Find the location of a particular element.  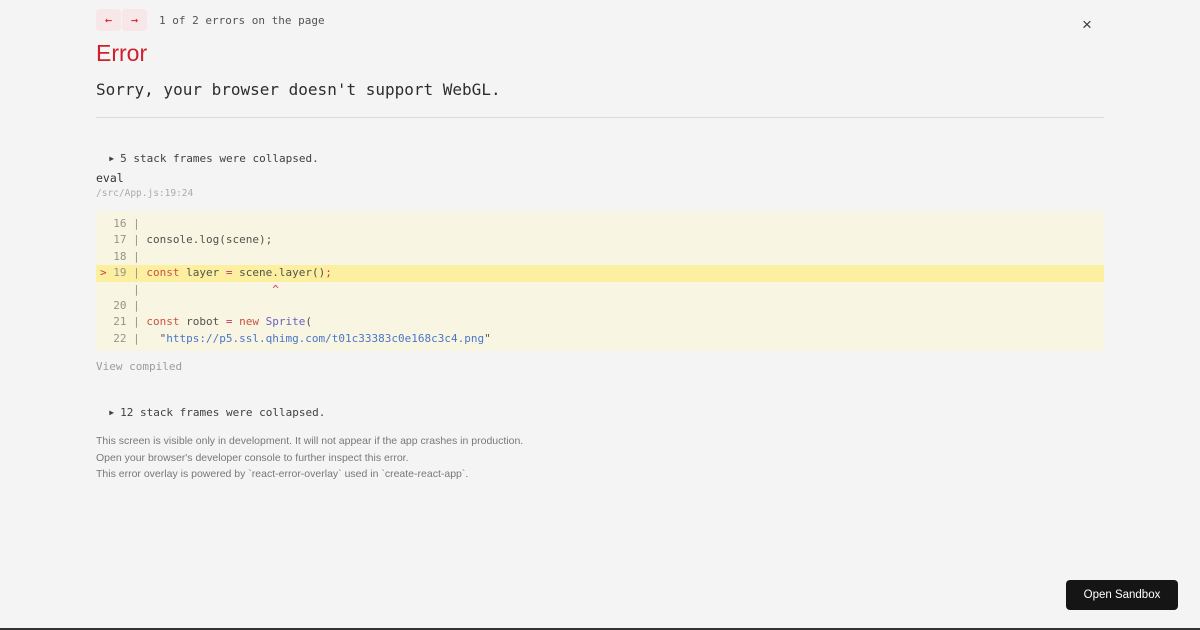

open-sandbox-button: Open Sandbox is located at coordinates (1122, 595).